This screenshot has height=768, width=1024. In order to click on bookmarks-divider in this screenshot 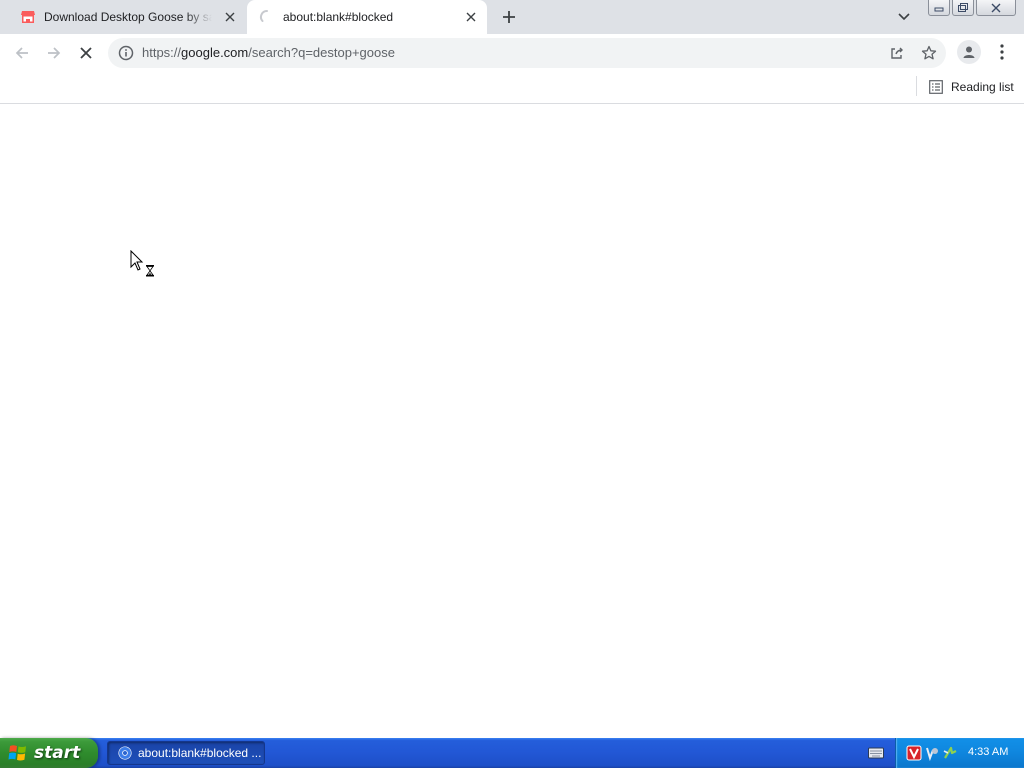, I will do `click(916, 86)`.